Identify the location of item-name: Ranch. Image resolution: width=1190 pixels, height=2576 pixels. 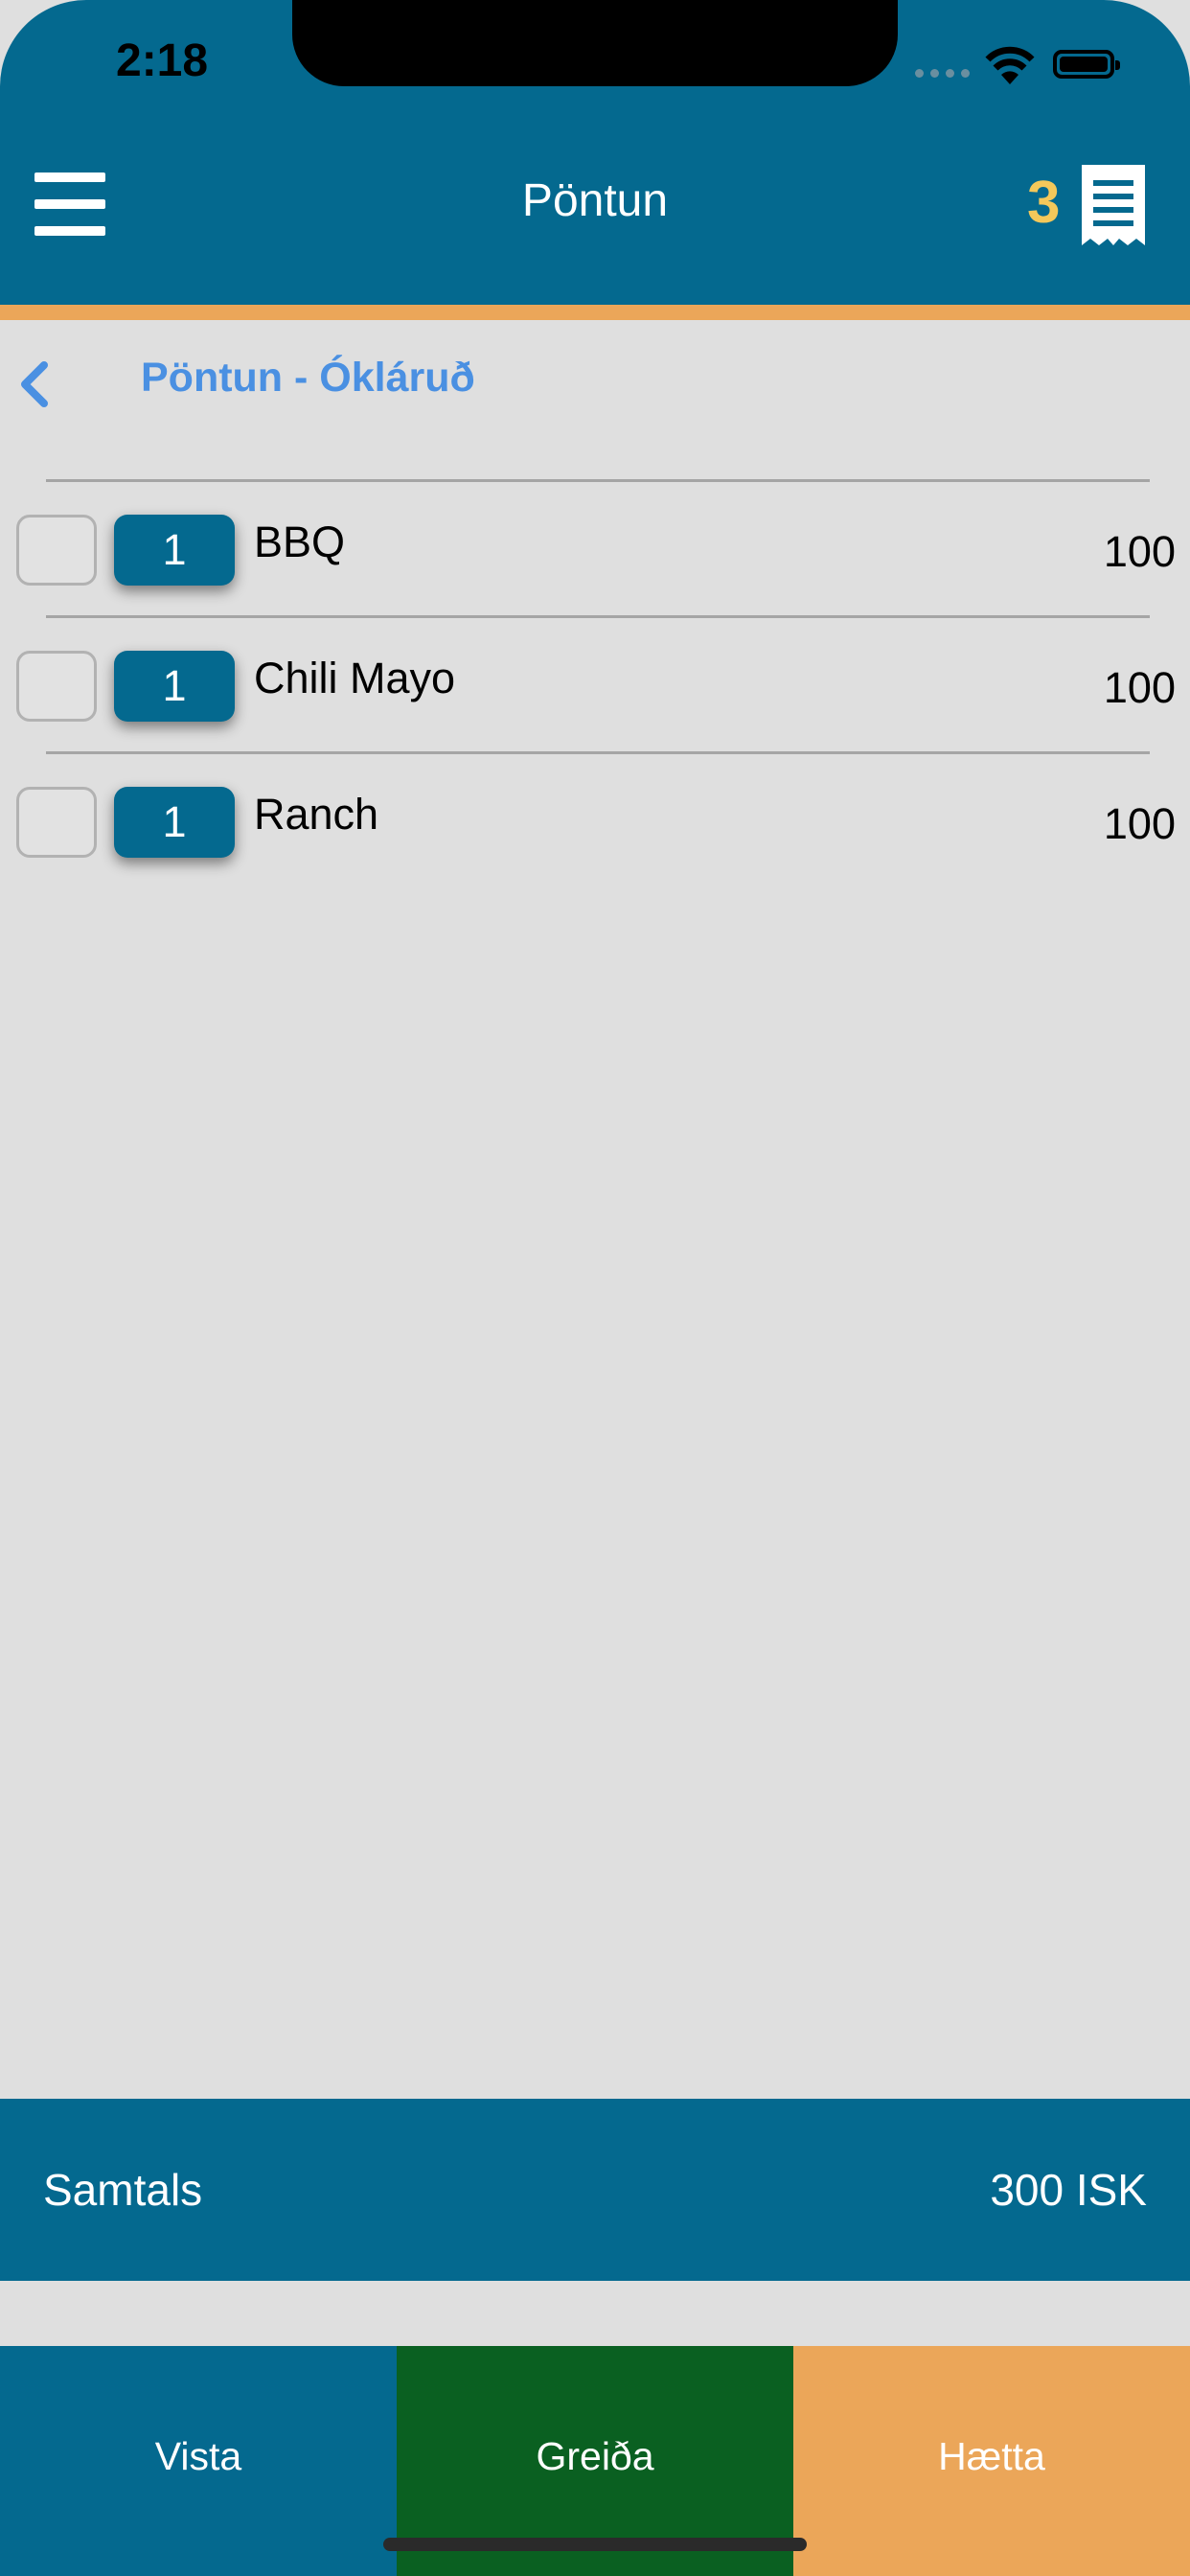
(317, 814).